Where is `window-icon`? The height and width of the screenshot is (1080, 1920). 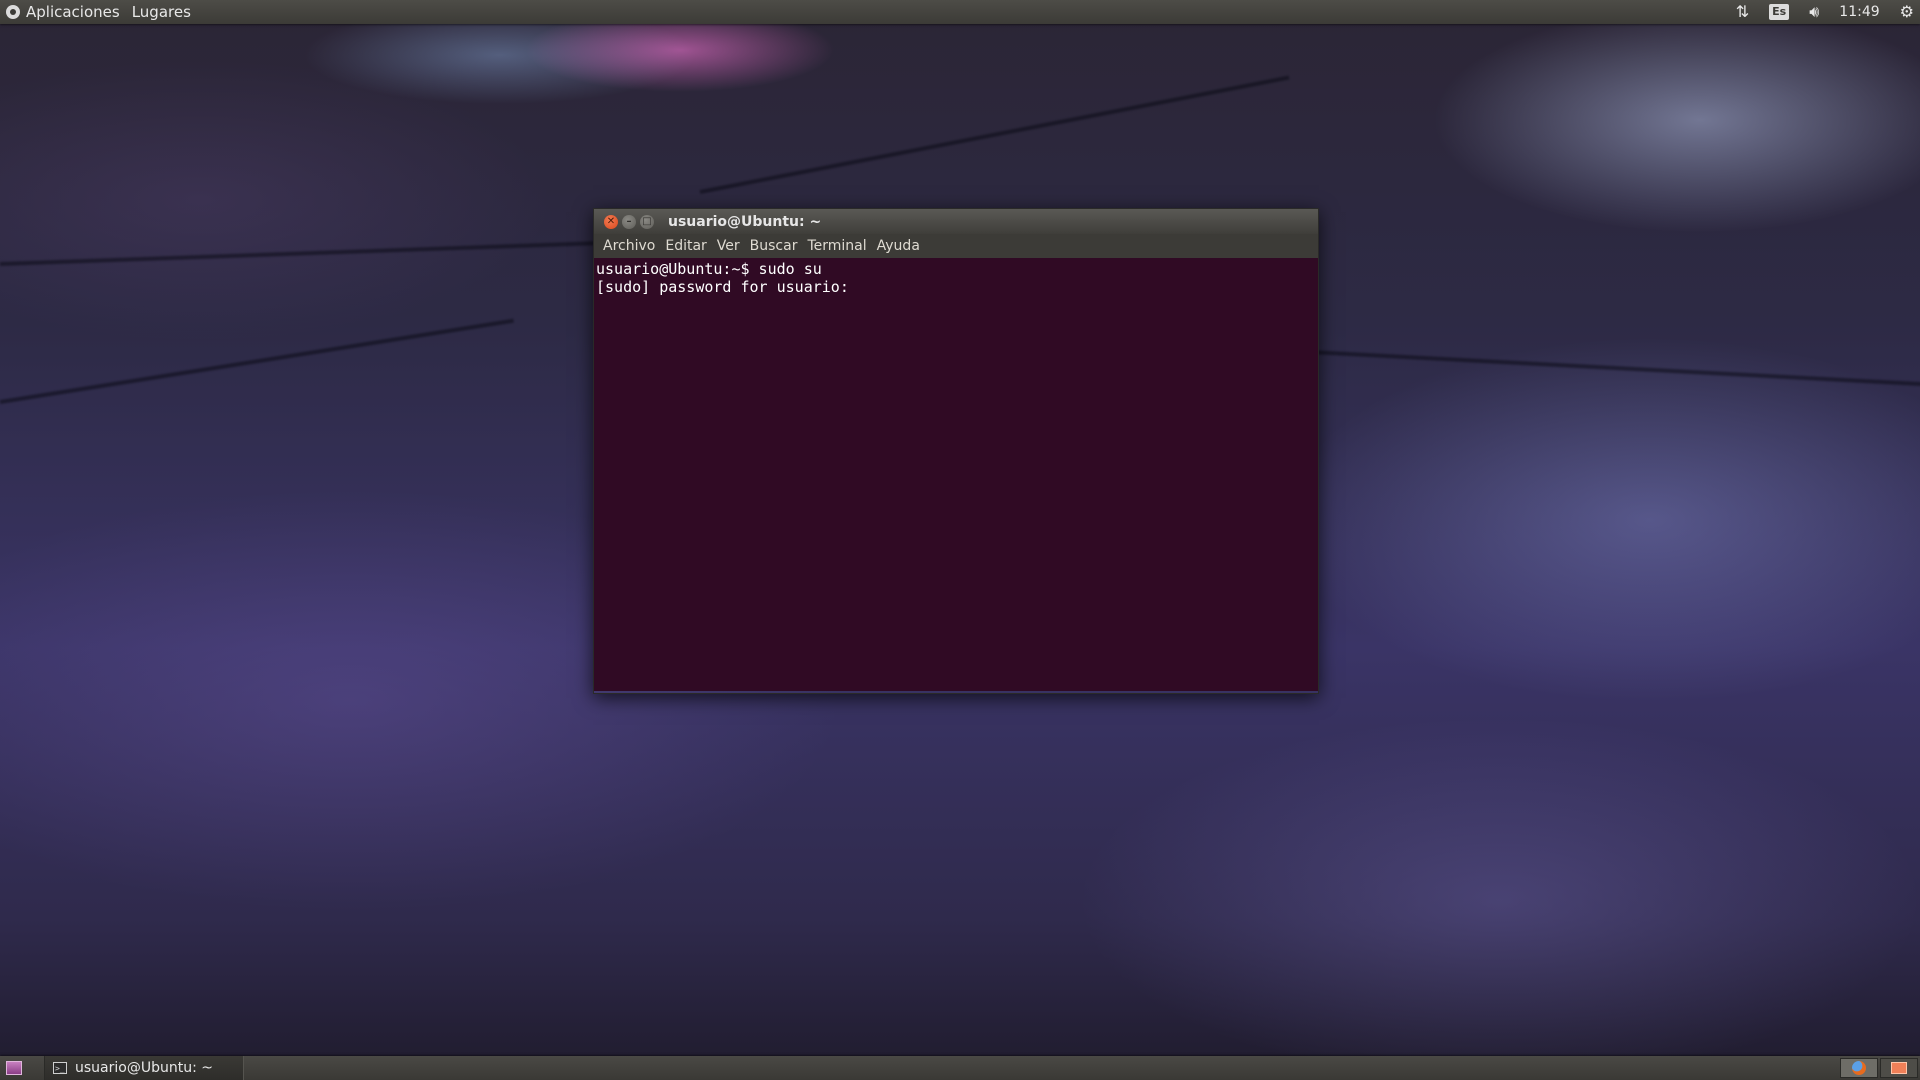
window-icon is located at coordinates (1899, 1068).